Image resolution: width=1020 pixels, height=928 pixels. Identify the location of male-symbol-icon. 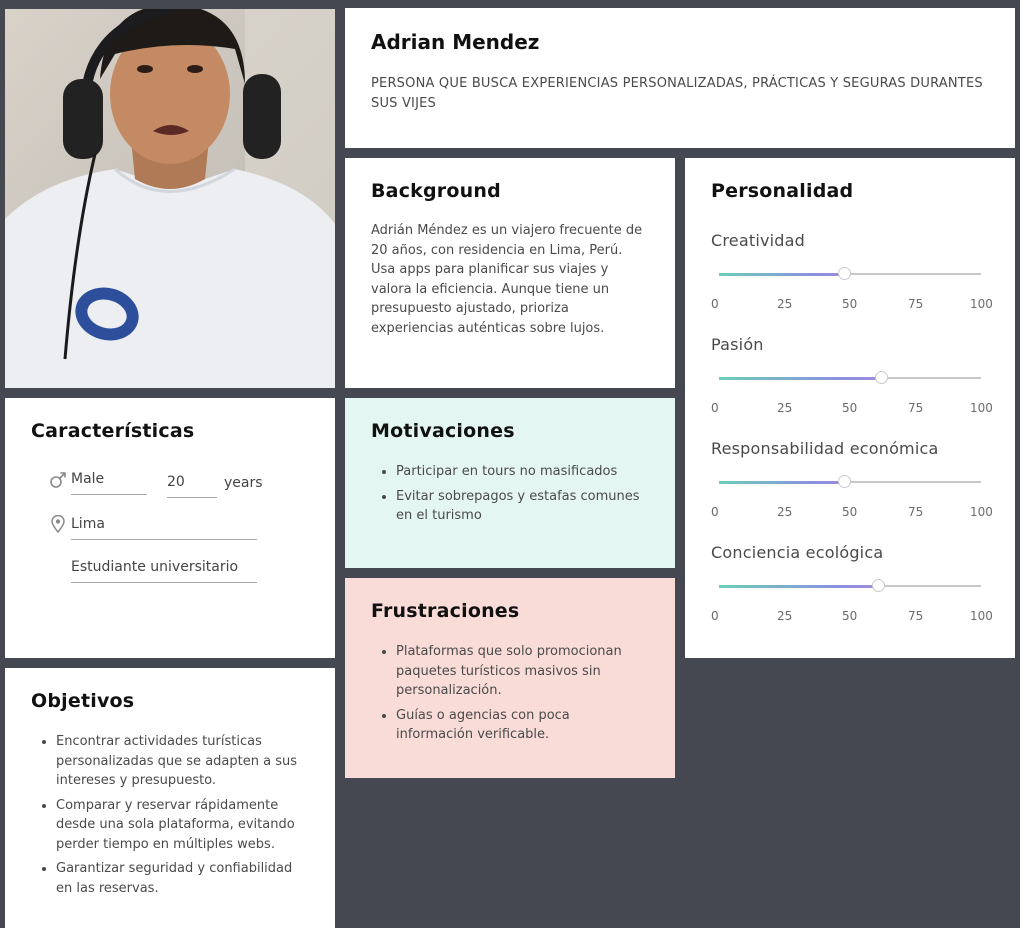
(58, 482).